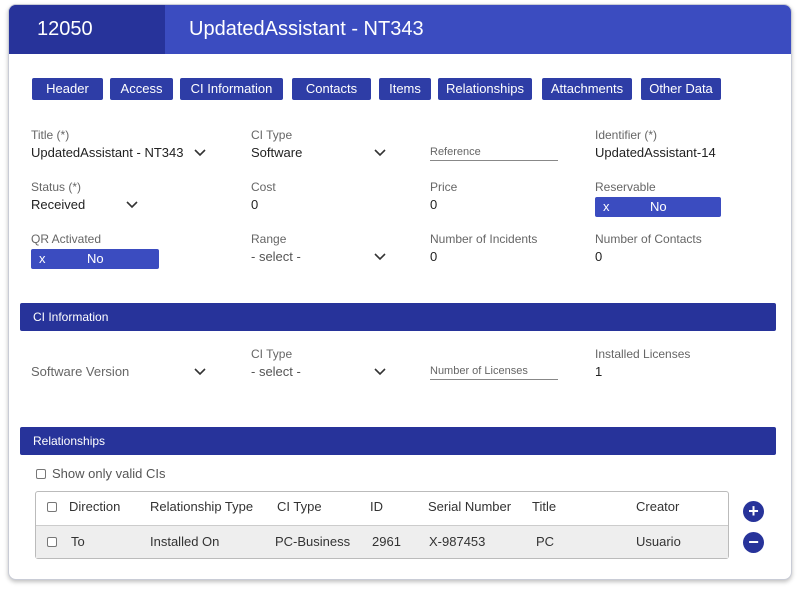 The image size is (800, 590). What do you see at coordinates (255, 204) in the screenshot?
I see `cost-value: 0` at bounding box center [255, 204].